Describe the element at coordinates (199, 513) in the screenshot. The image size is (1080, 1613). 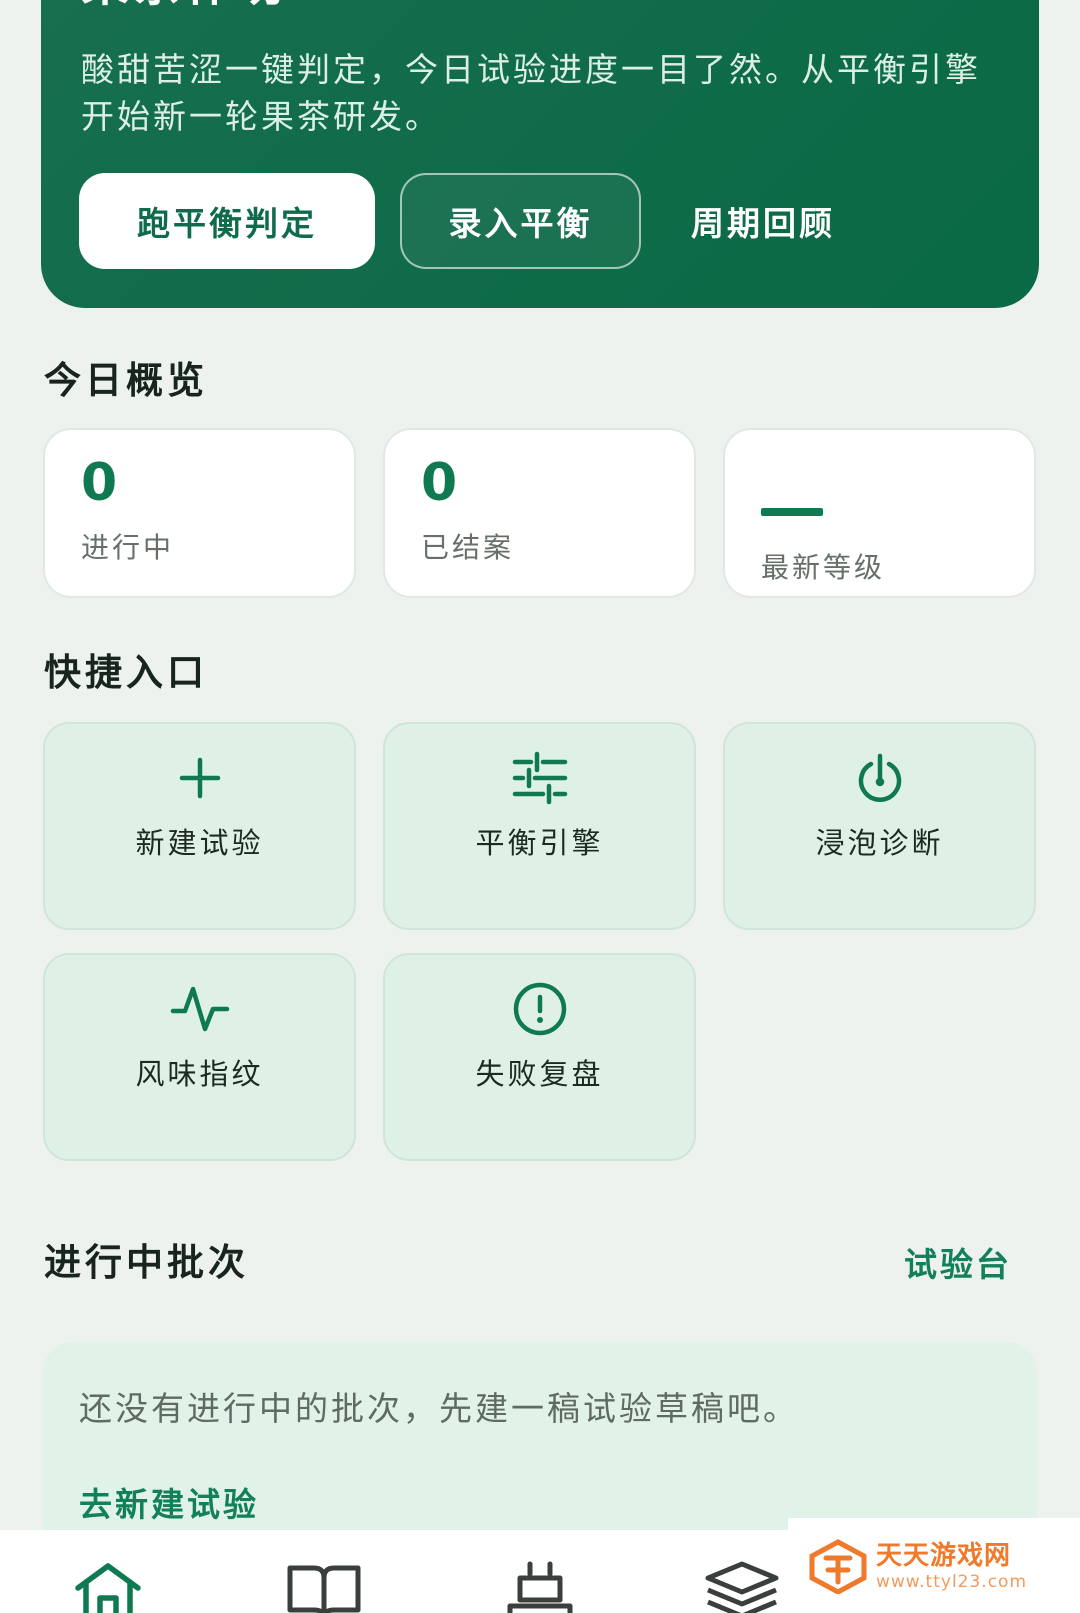
I see `stat-card-in-progress: 0 进行中` at that location.